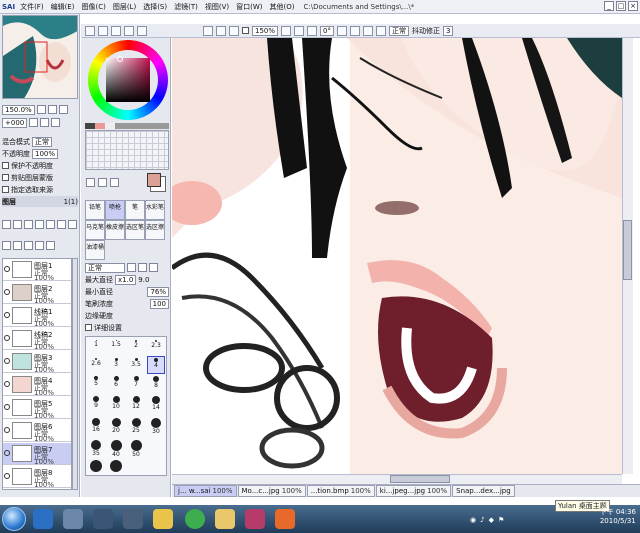 Image resolution: width=640 pixels, height=533 pixels. I want to click on navigator-preview, so click(40, 57).